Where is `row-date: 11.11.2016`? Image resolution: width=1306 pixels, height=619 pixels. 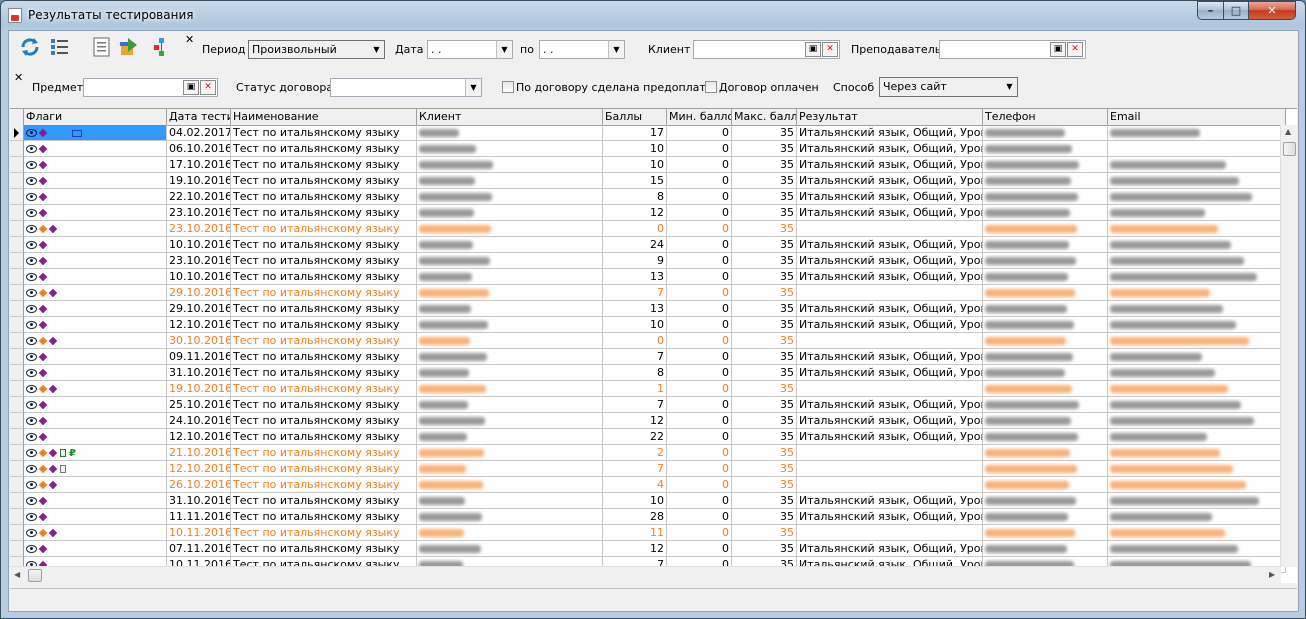
row-date: 11.11.2016 is located at coordinates (199, 517).